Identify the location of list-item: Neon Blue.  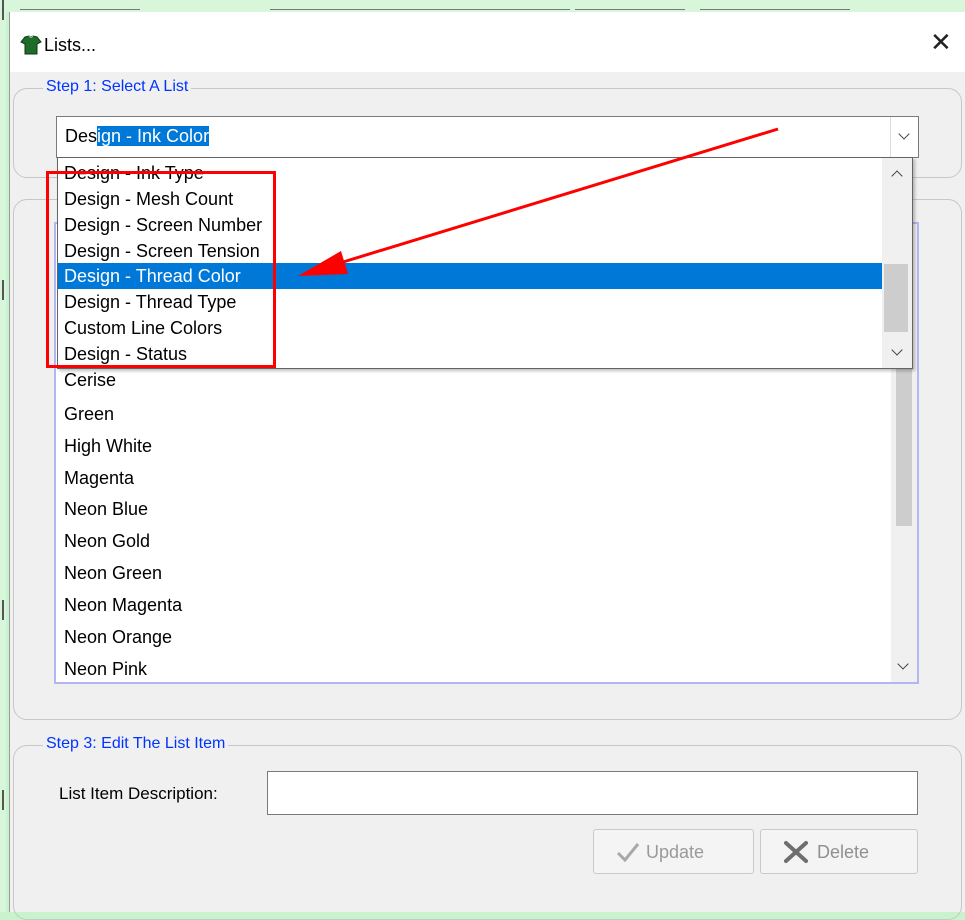
(106, 509).